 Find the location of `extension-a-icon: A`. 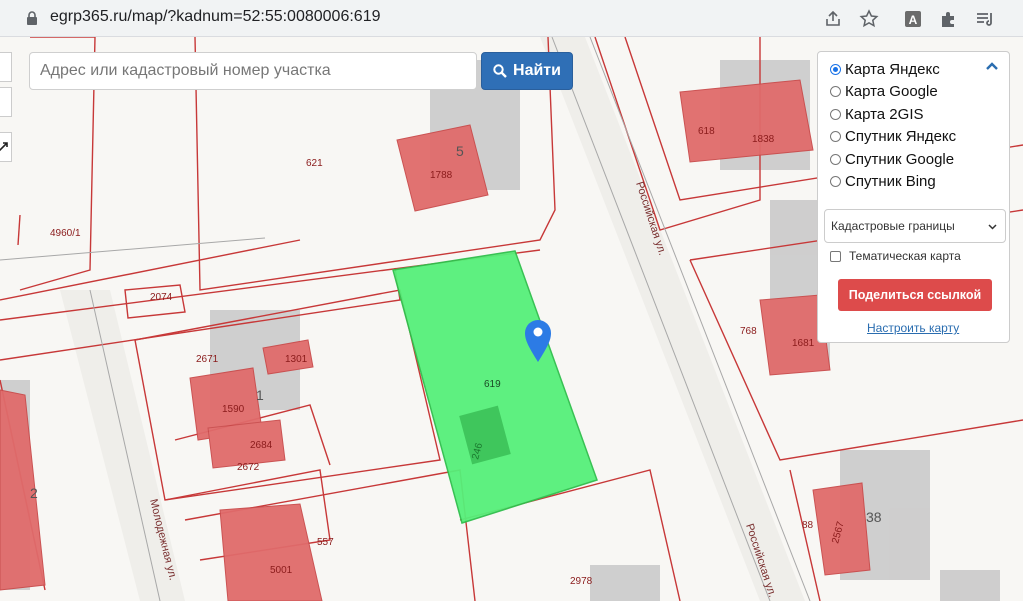

extension-a-icon: A is located at coordinates (913, 19).